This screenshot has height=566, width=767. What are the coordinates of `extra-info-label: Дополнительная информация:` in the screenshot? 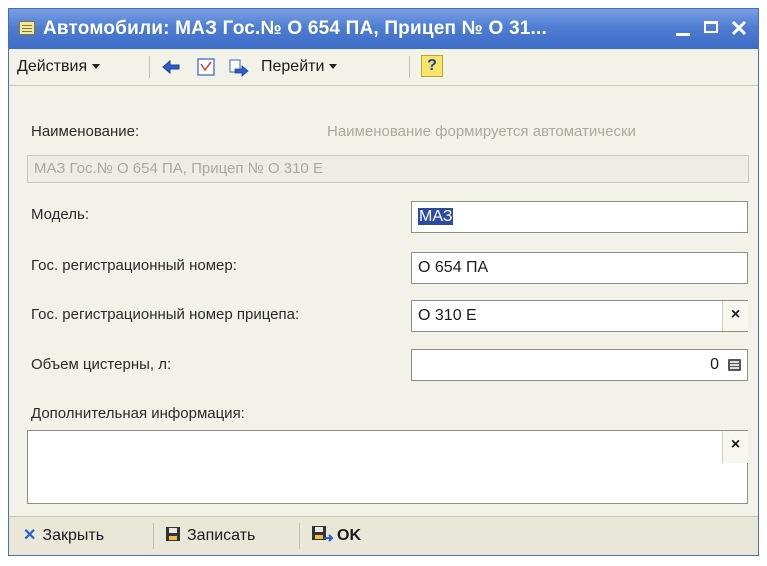 It's located at (138, 413).